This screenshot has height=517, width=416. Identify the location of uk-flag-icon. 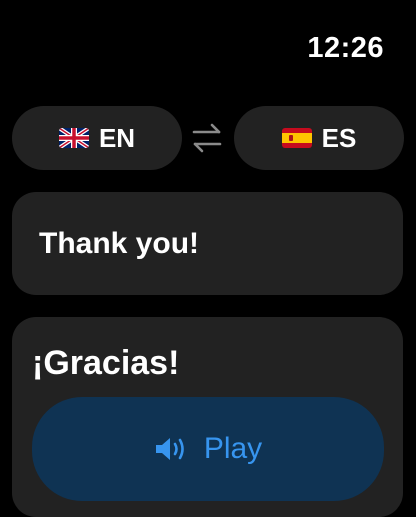
(73, 138).